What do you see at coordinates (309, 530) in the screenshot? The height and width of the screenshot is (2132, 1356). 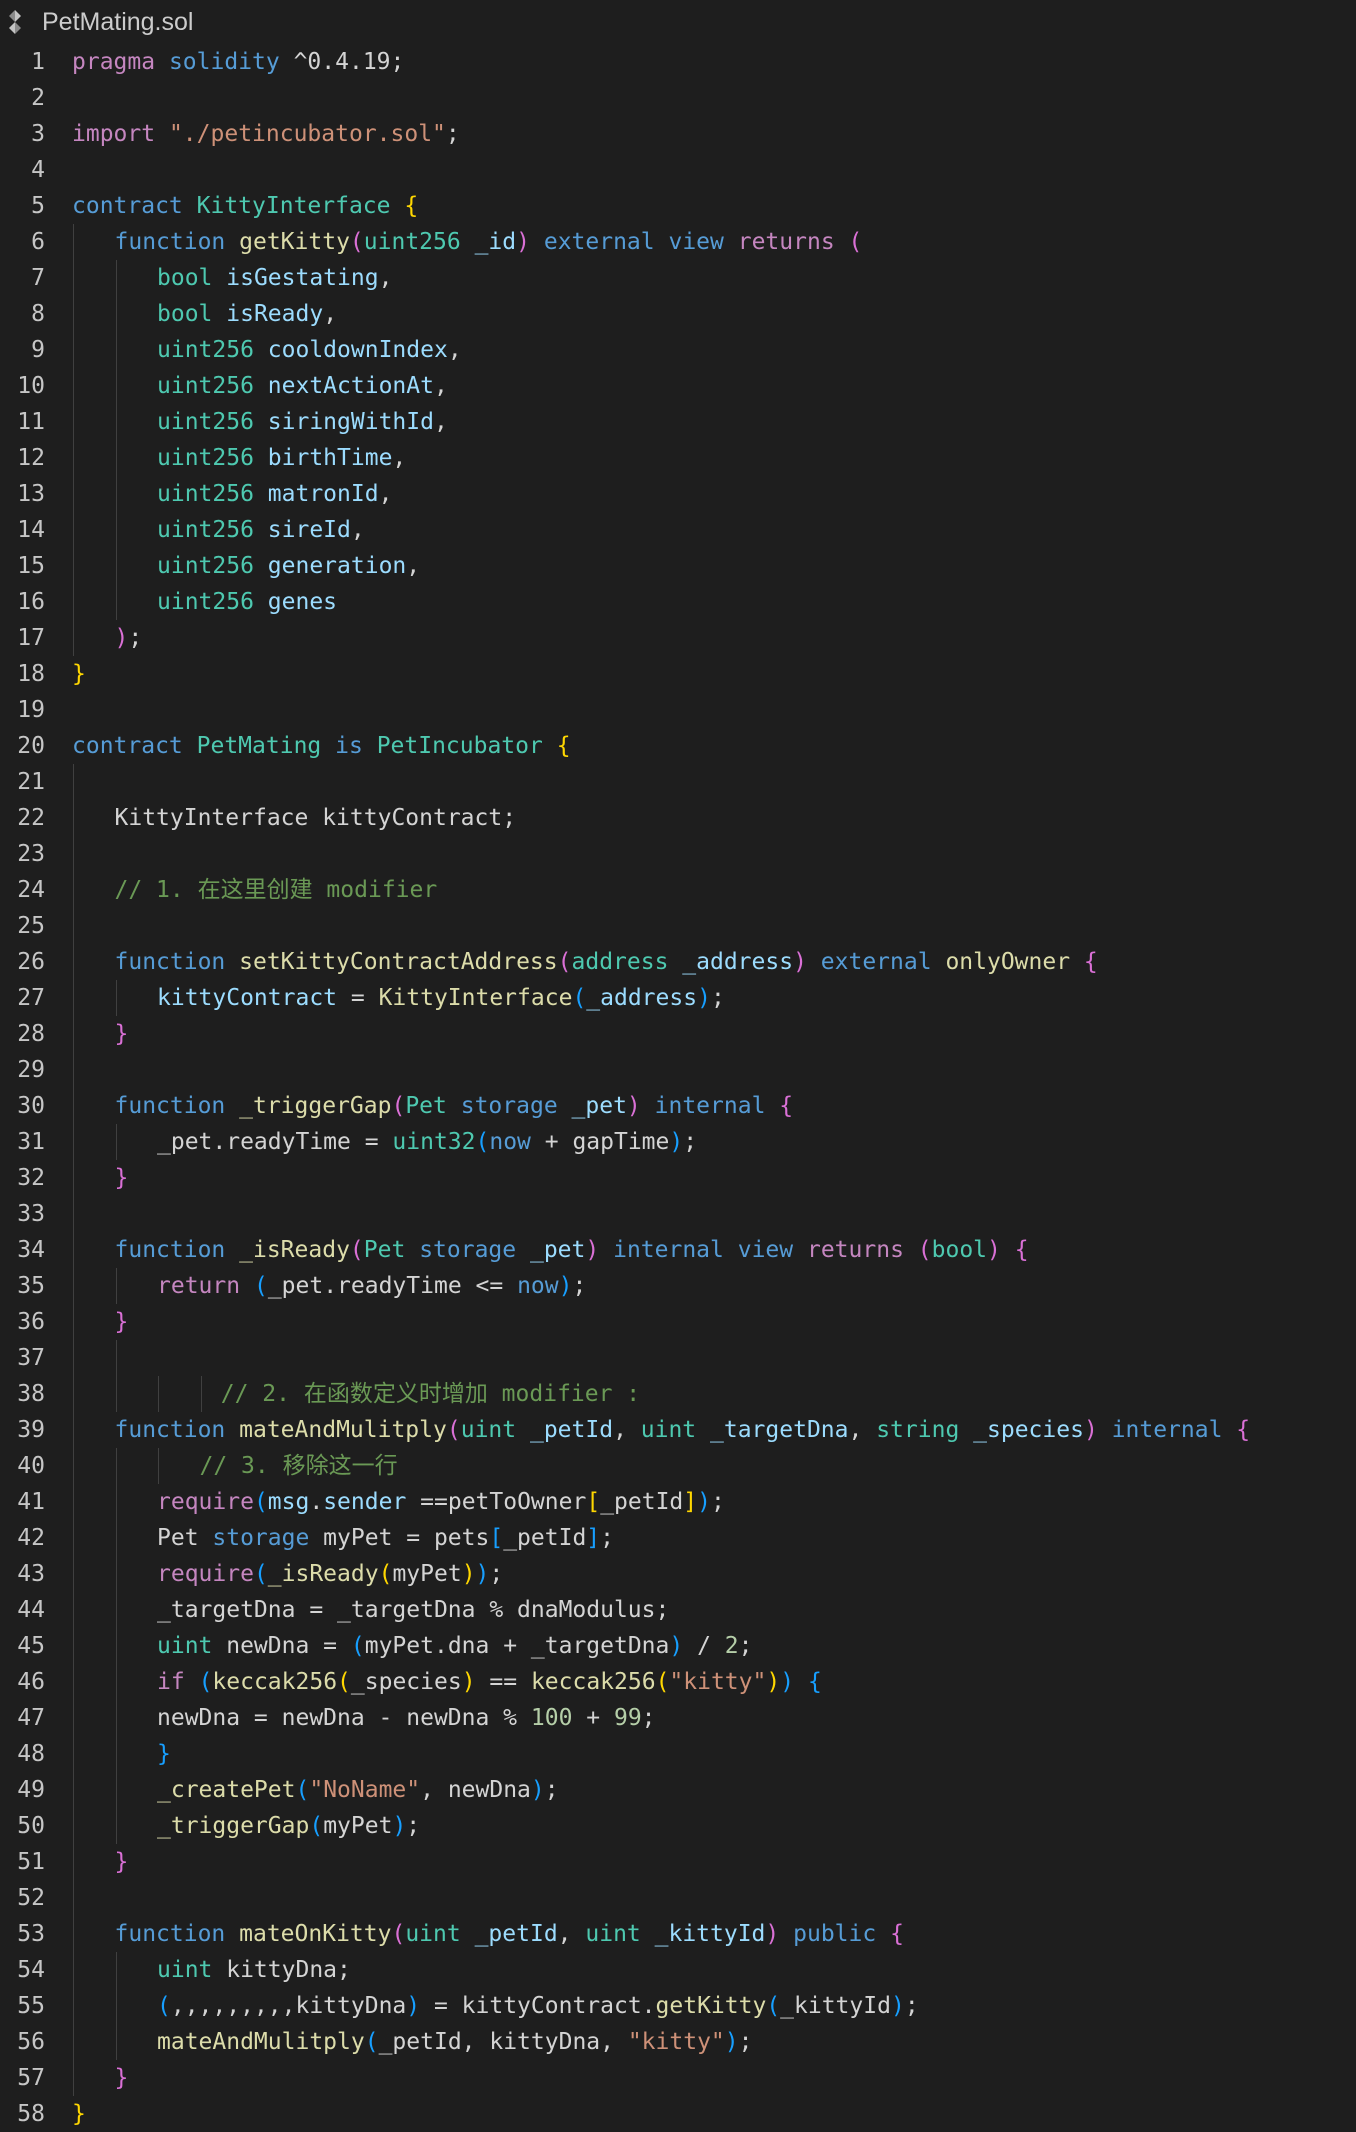 I see `code-token: sireId` at bounding box center [309, 530].